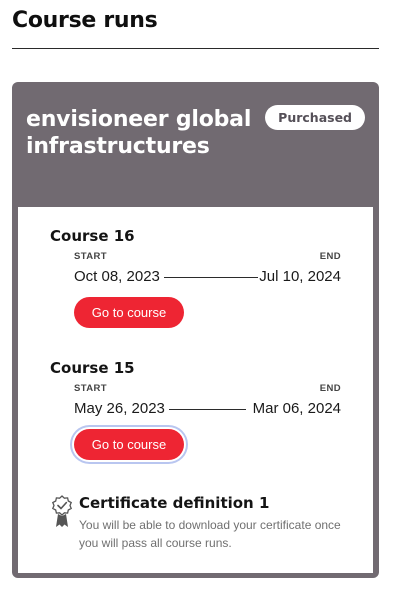 This screenshot has width=407, height=607. Describe the element at coordinates (195, 48) in the screenshot. I see `title-divider` at that location.